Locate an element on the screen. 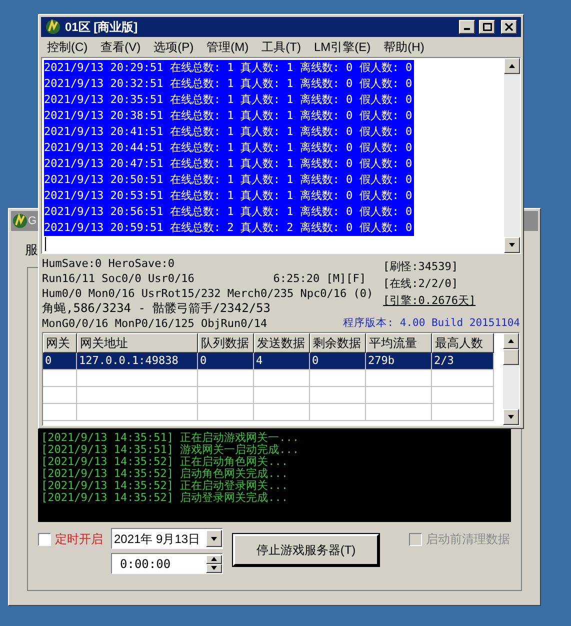  column-header: 剩余数据 is located at coordinates (338, 343).